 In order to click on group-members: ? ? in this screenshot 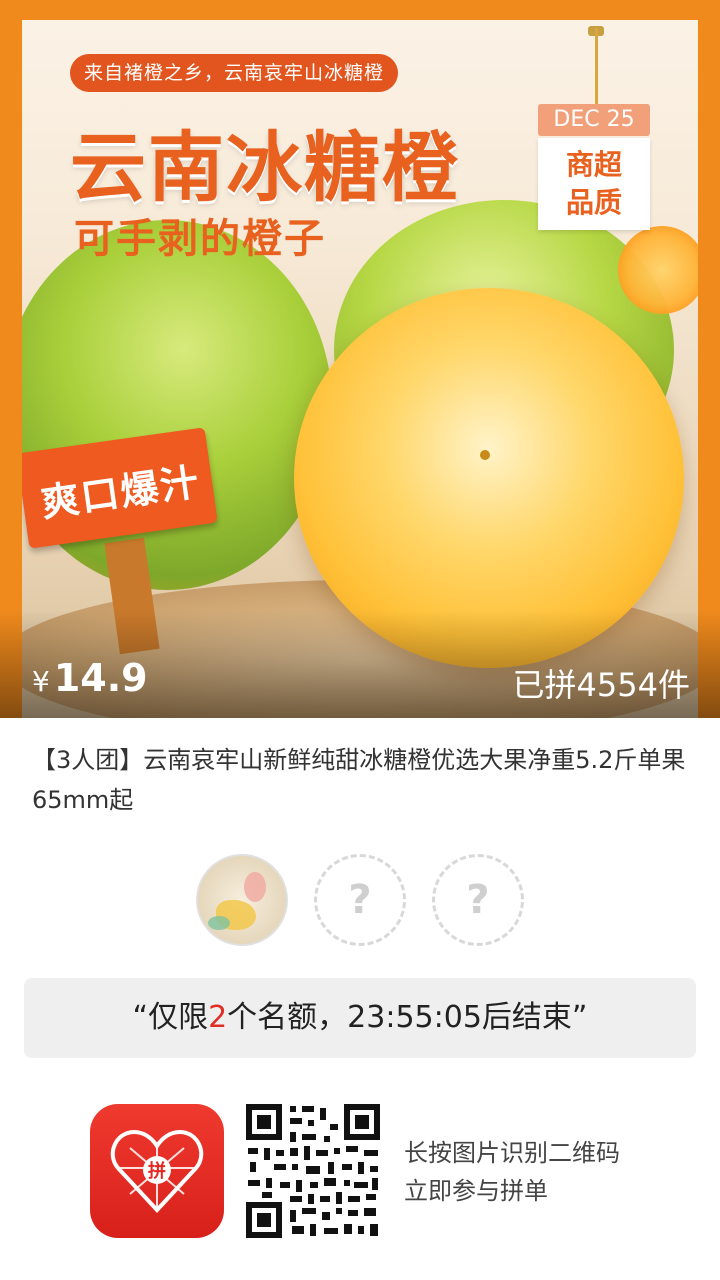, I will do `click(360, 903)`.